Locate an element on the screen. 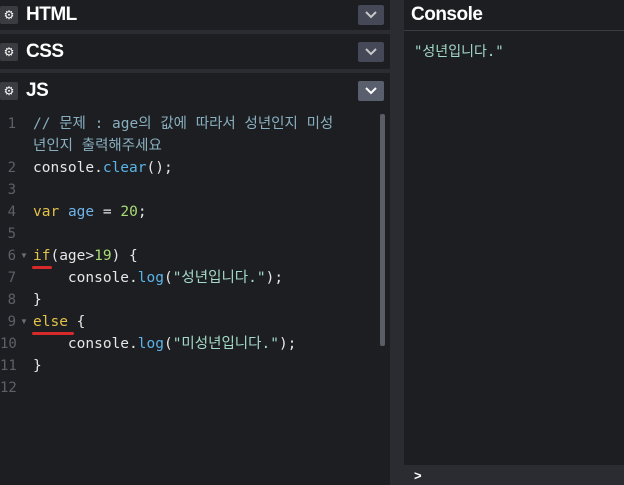 The height and width of the screenshot is (485, 624). console-header-divider is located at coordinates (514, 30).